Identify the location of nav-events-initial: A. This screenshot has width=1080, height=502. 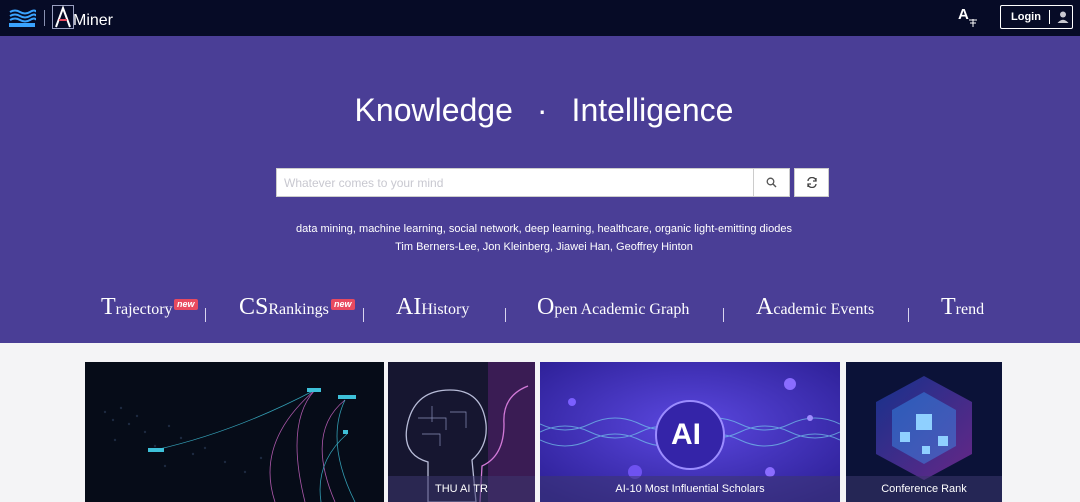
(765, 307).